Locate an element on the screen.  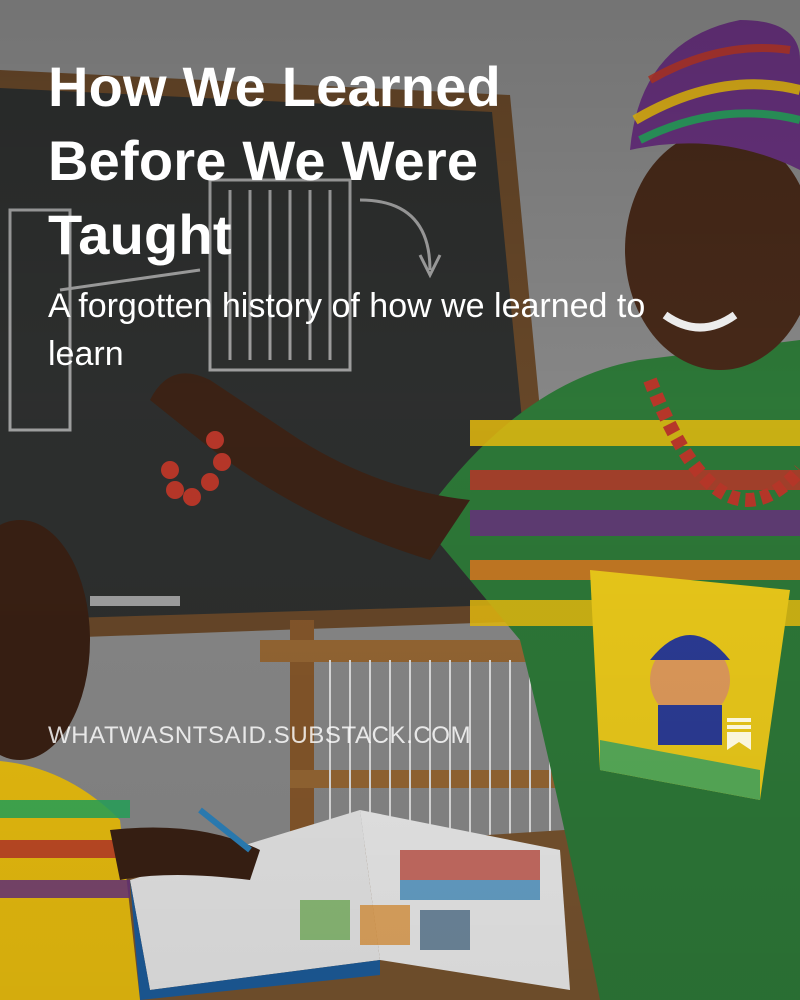
bookmark-icon is located at coordinates (739, 734).